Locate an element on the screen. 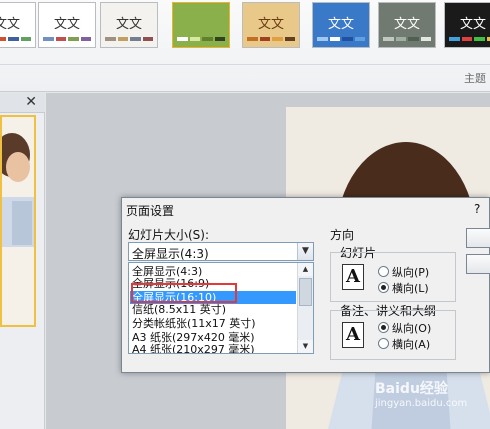 This screenshot has width=490, height=429. scroll-down-icon: ▼ is located at coordinates (305, 346).